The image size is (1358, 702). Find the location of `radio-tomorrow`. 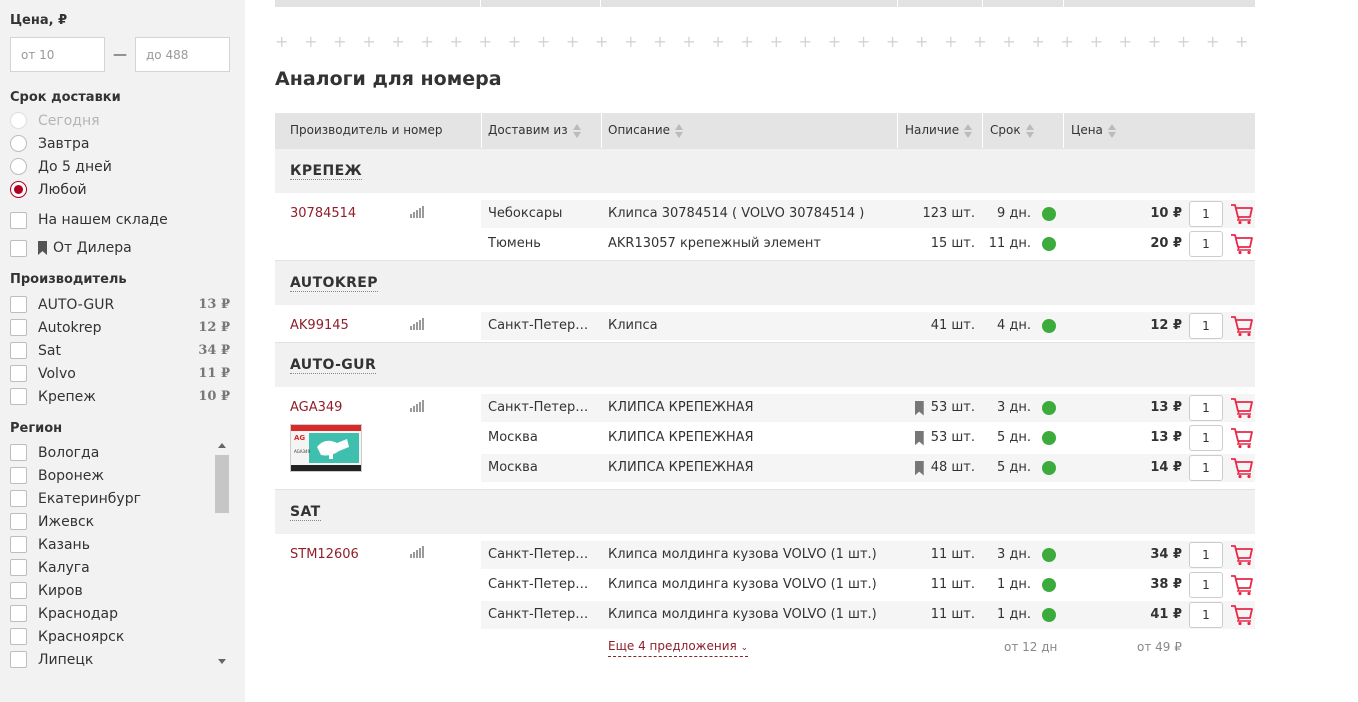

radio-tomorrow is located at coordinates (18, 143).